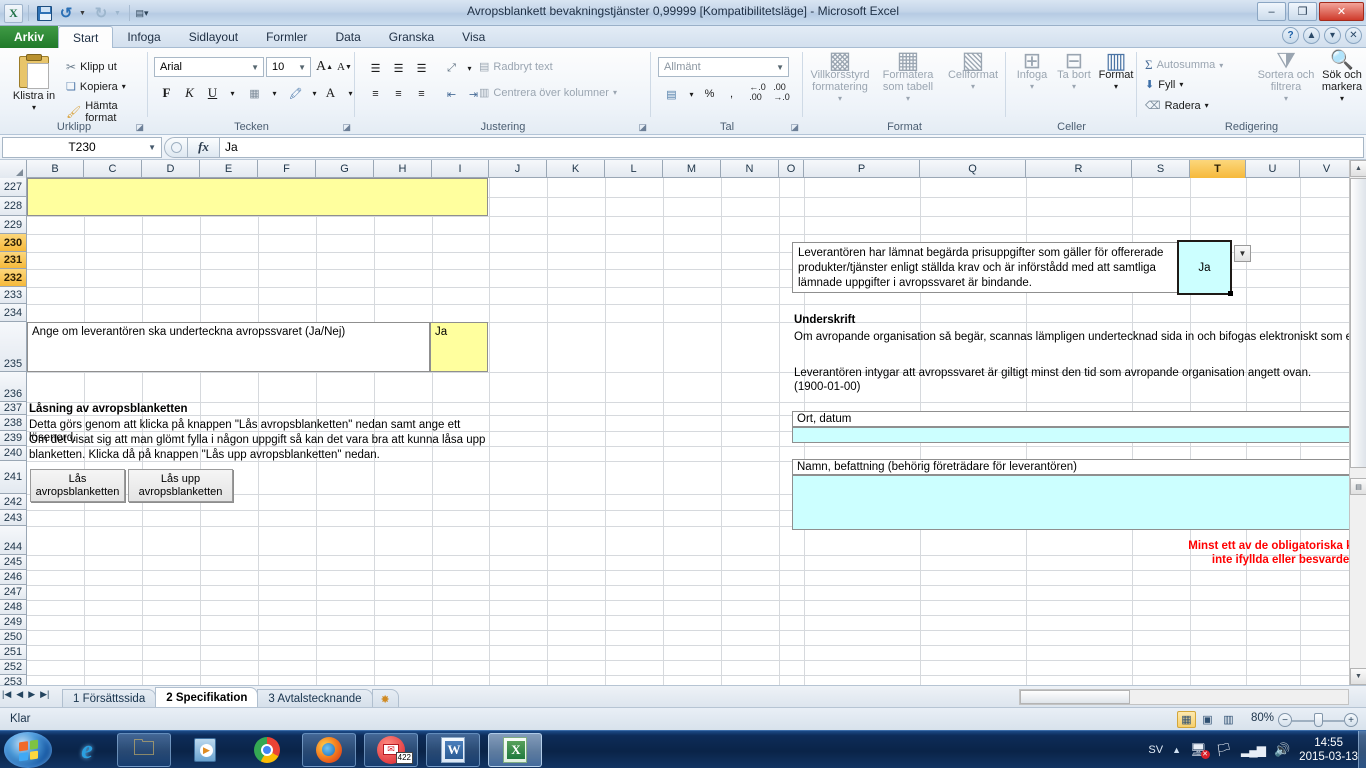 The height and width of the screenshot is (768, 1366). Describe the element at coordinates (1224, 750) in the screenshot. I see `action-center-icon: 🏳` at that location.